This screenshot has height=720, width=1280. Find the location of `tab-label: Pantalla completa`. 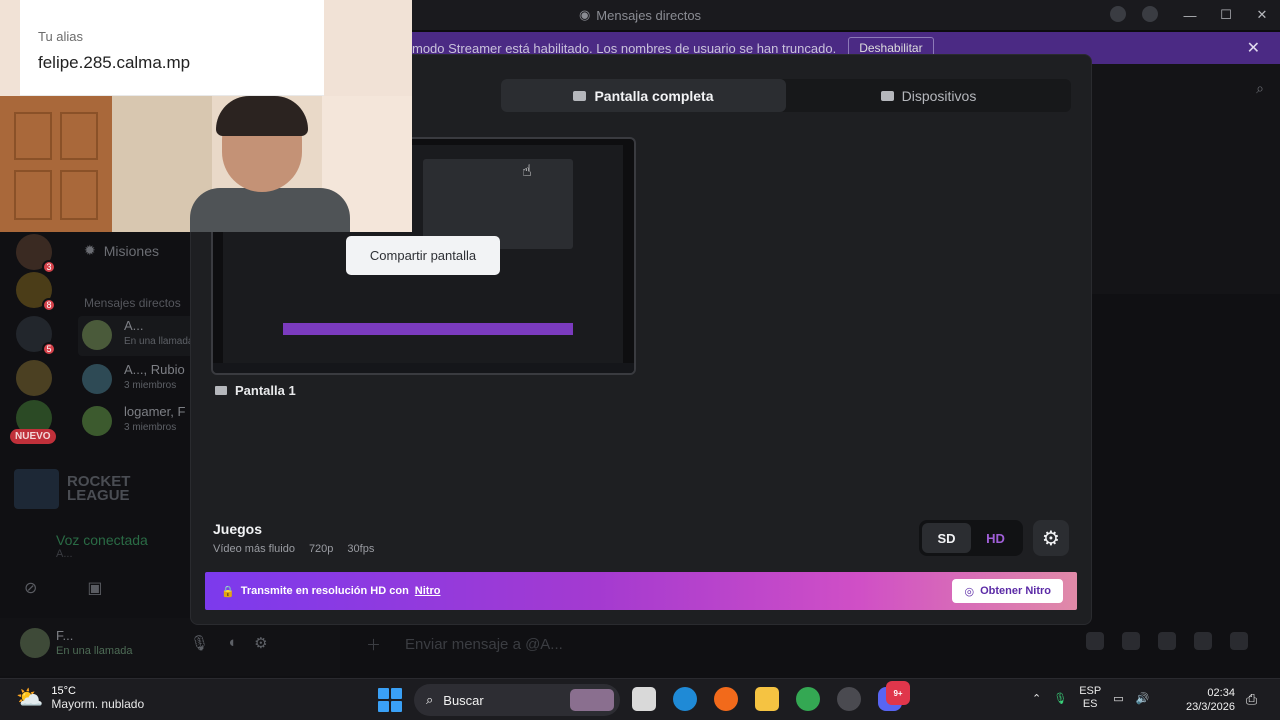

tab-label: Pantalla completa is located at coordinates (654, 95).